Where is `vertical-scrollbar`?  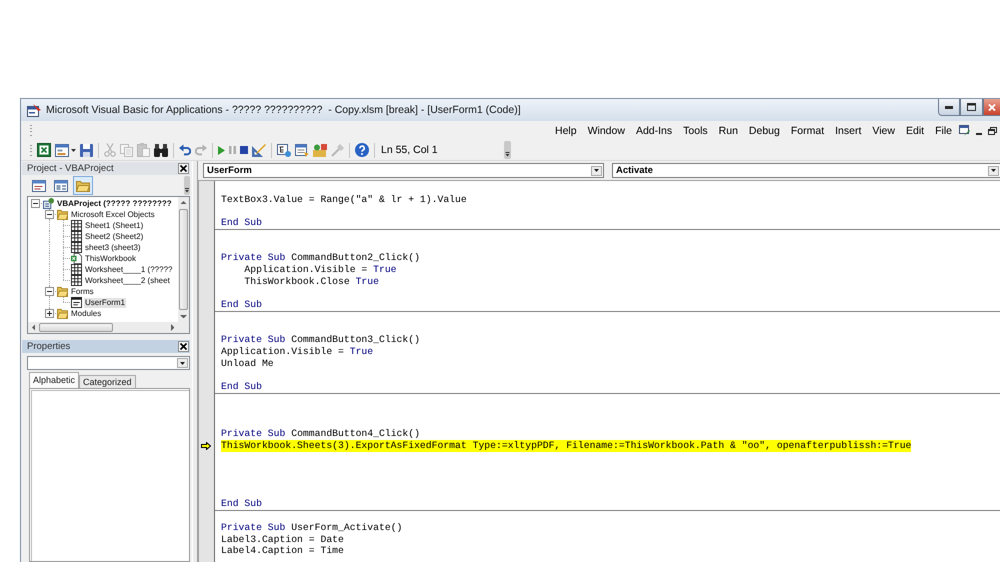 vertical-scrollbar is located at coordinates (183, 259).